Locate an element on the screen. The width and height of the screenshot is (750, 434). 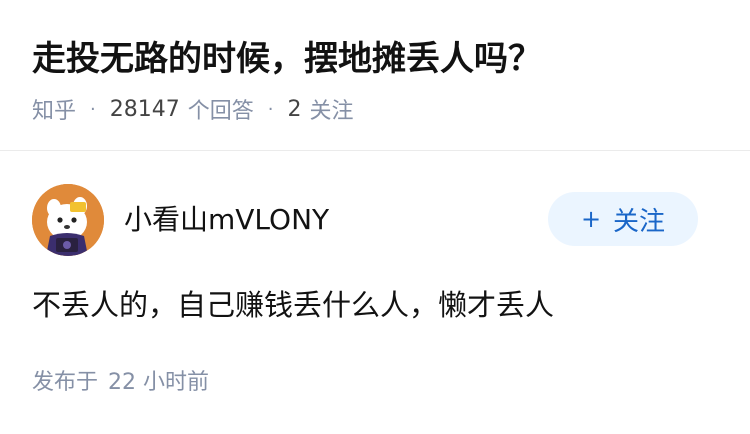
avatar-cartoon-mascot-icon is located at coordinates (68, 220).